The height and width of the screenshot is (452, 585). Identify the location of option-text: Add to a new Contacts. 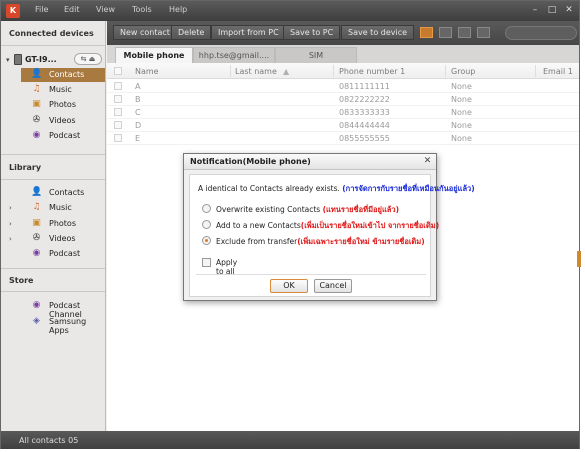
(258, 225).